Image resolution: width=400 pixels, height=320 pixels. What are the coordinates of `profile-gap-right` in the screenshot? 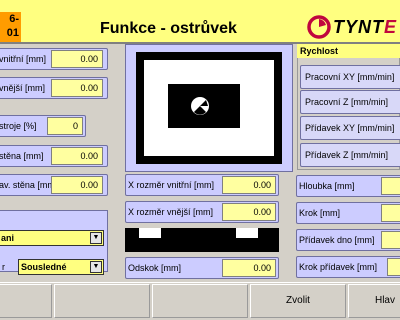 It's located at (247, 233).